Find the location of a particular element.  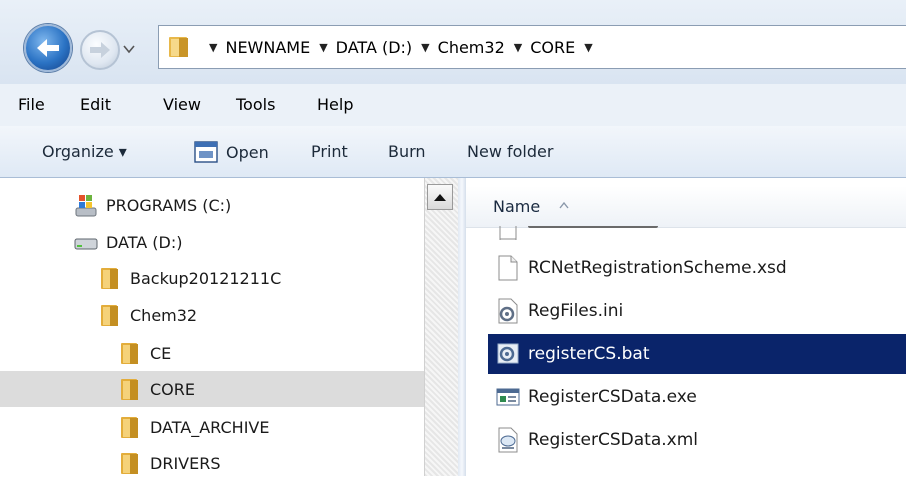

name-column-label: Name is located at coordinates (517, 206).